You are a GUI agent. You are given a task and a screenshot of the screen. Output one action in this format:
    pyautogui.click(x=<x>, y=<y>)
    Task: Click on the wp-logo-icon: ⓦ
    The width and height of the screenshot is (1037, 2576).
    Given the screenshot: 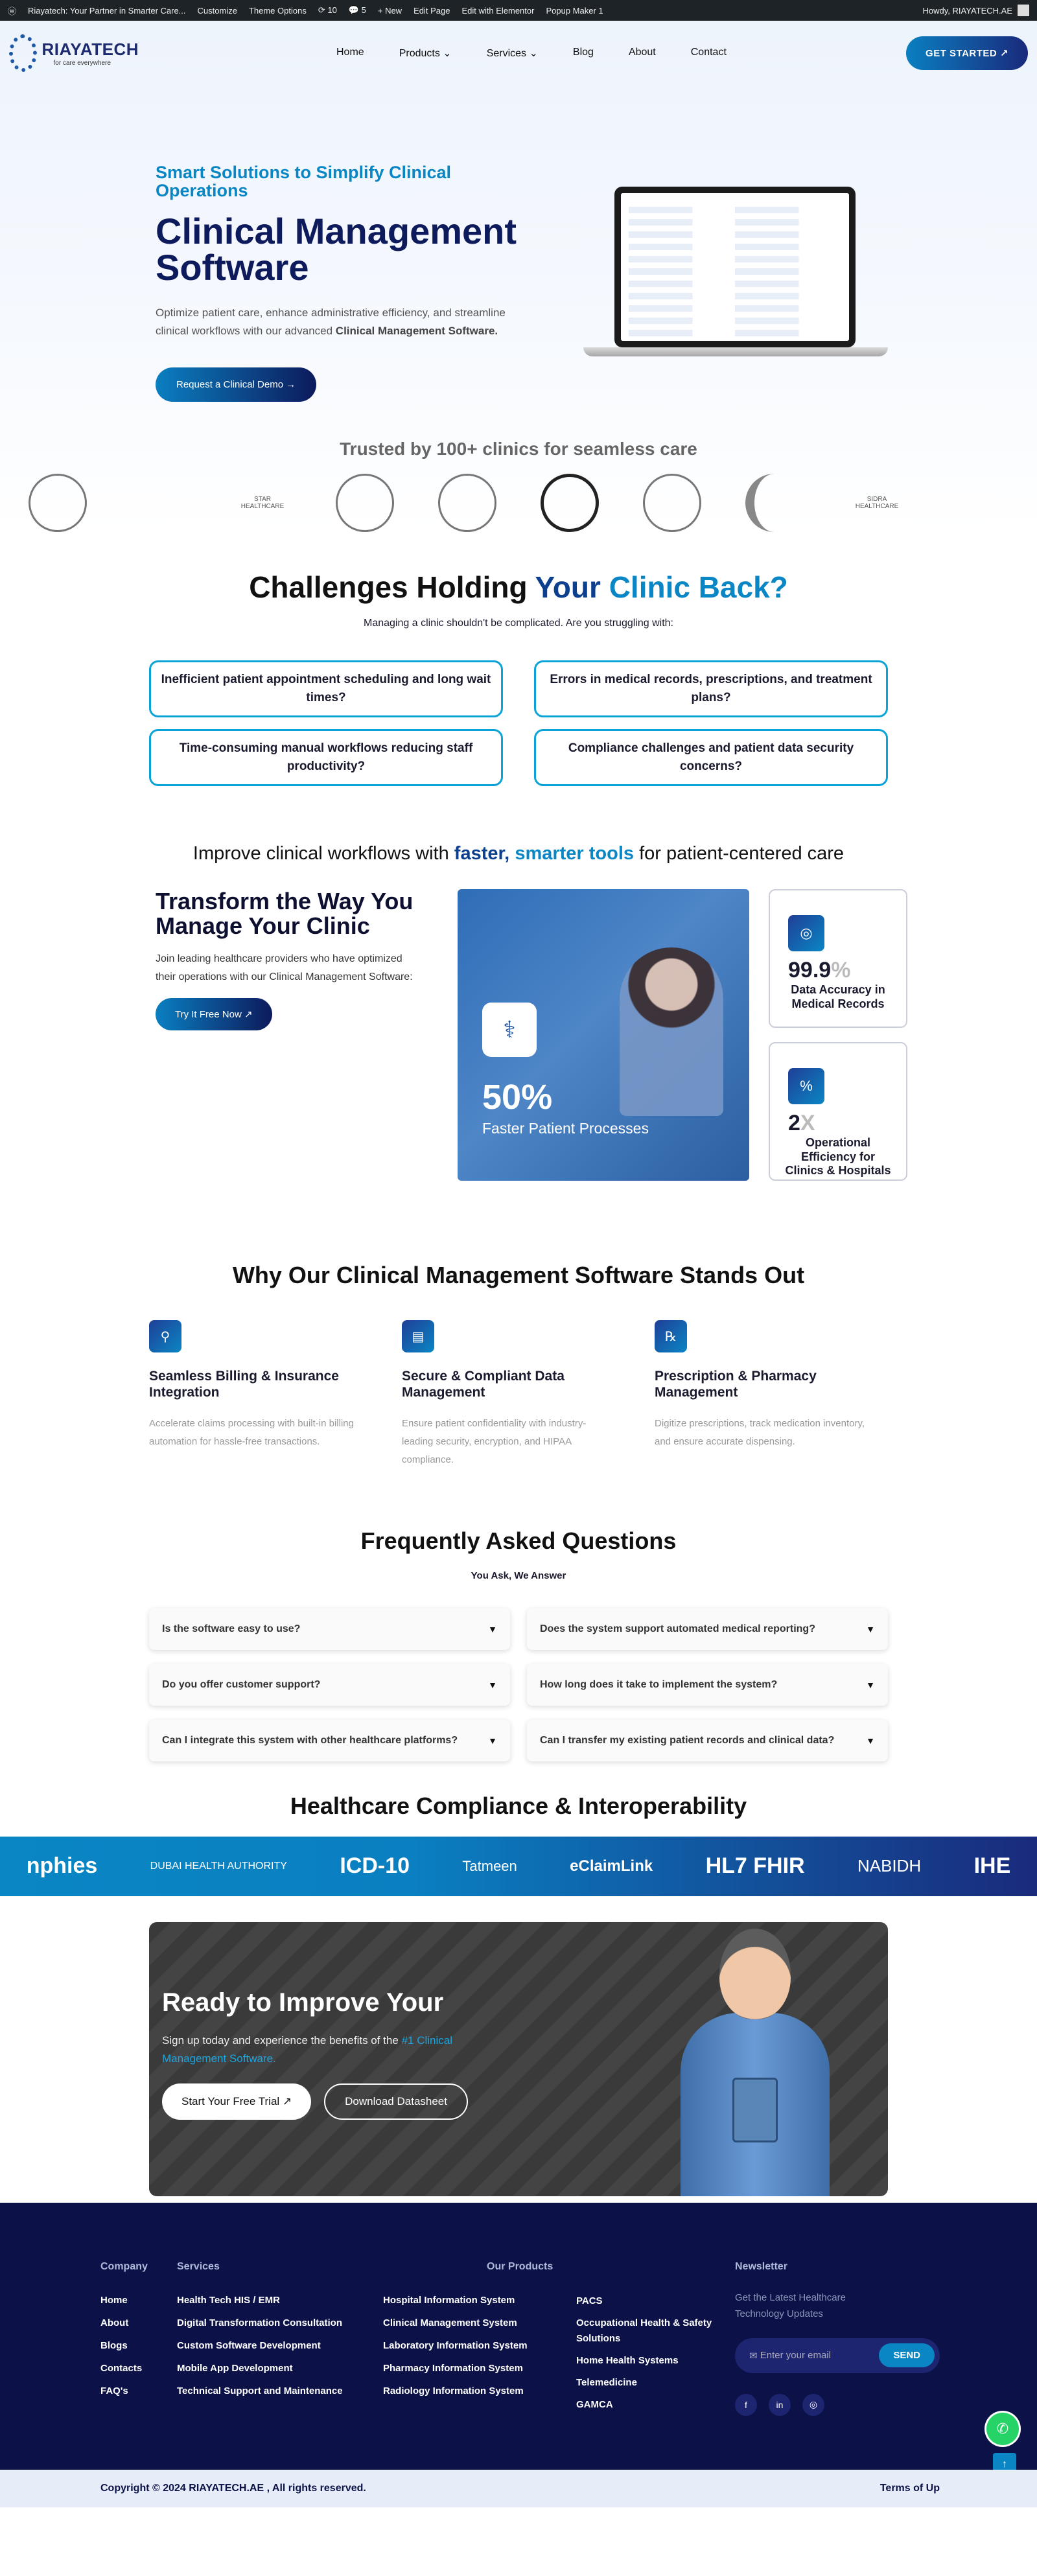 What is the action you would take?
    pyautogui.click(x=12, y=11)
    